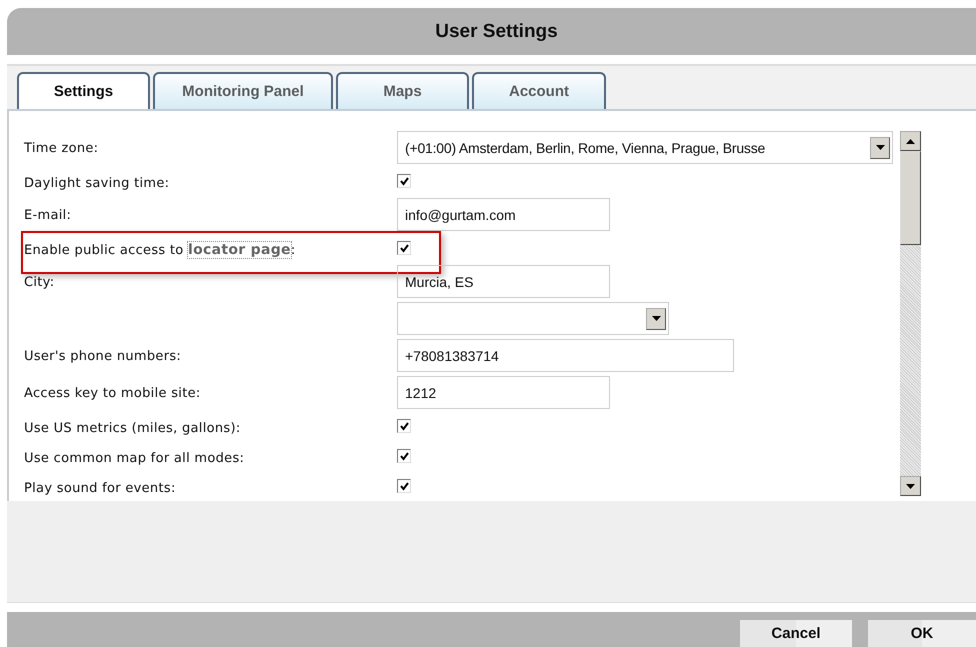  I want to click on text-field: info@gurtam.com, so click(503, 214).